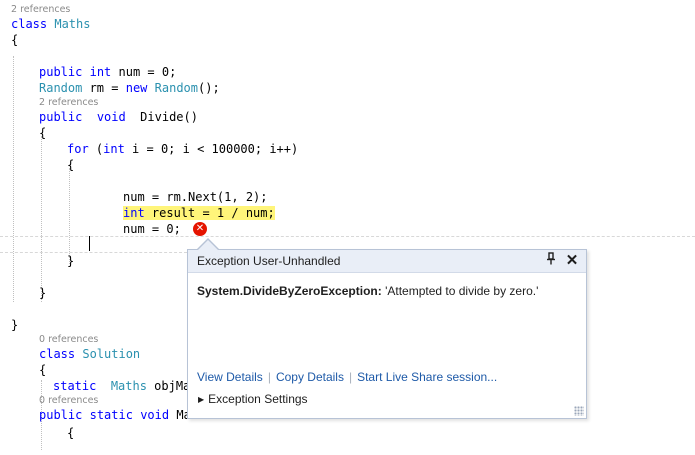  Describe the element at coordinates (200, 229) in the screenshot. I see `error-icon: ✕` at that location.